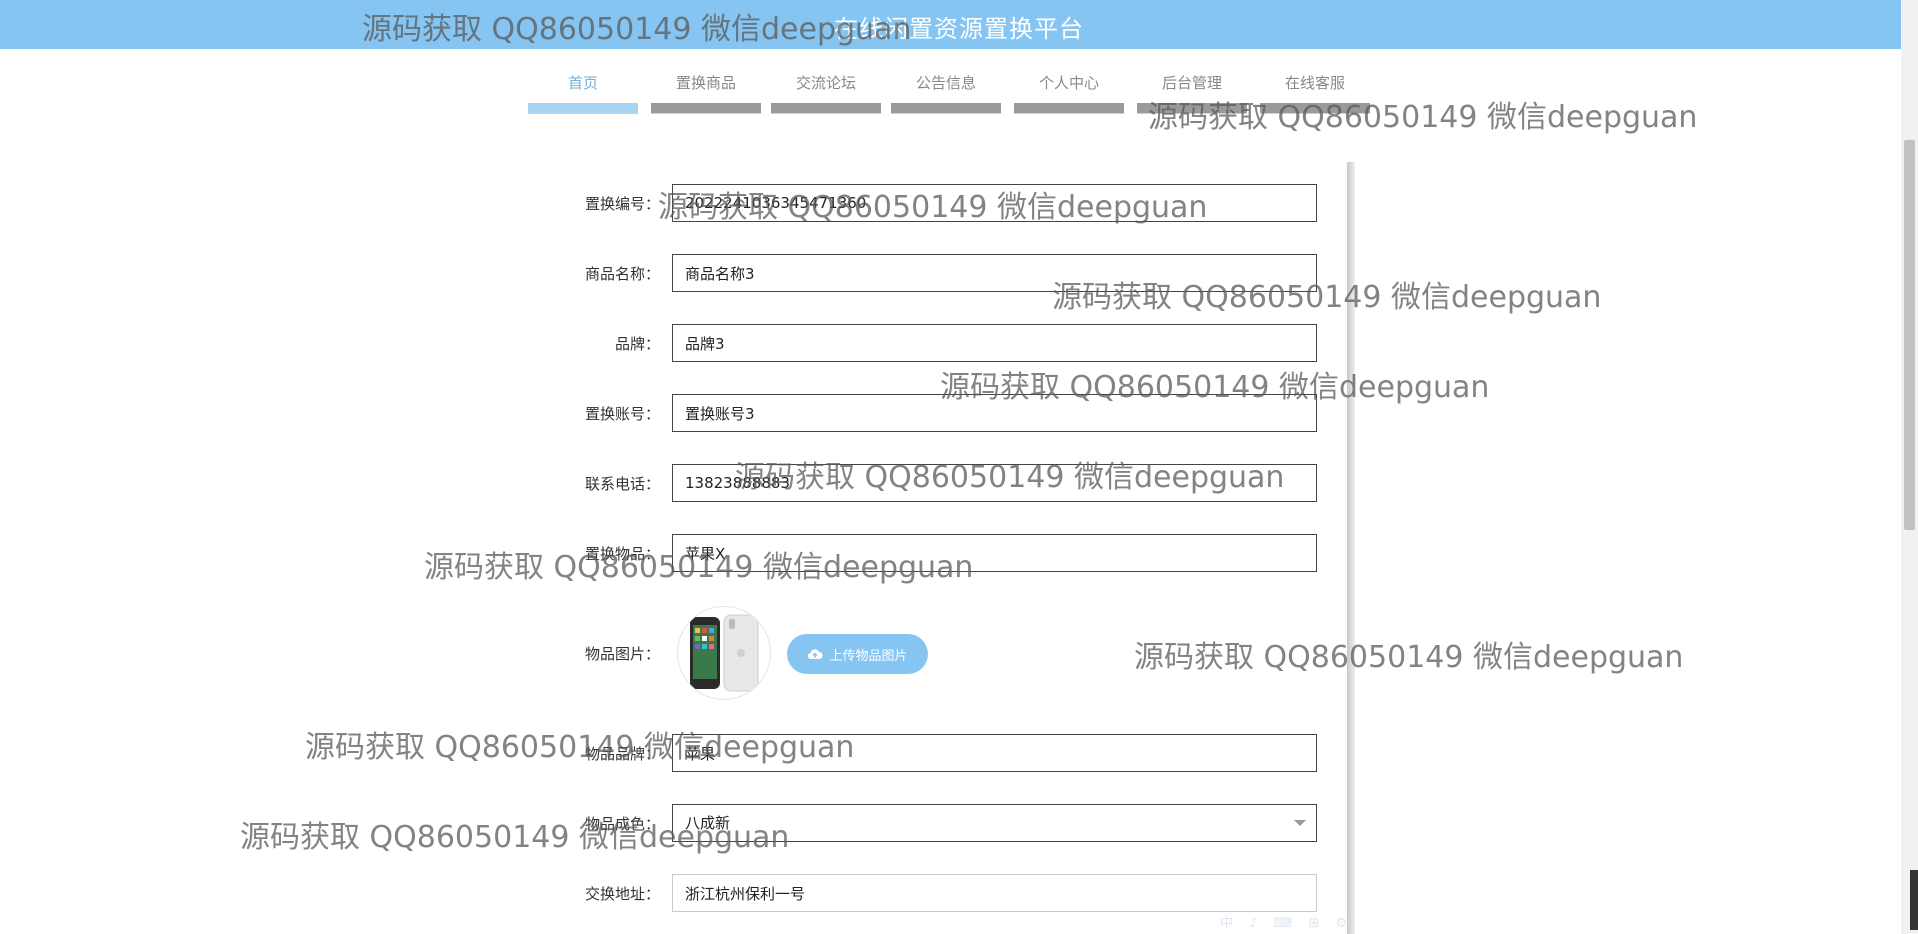  I want to click on item-image-label: 物品图片：, so click(622, 654).